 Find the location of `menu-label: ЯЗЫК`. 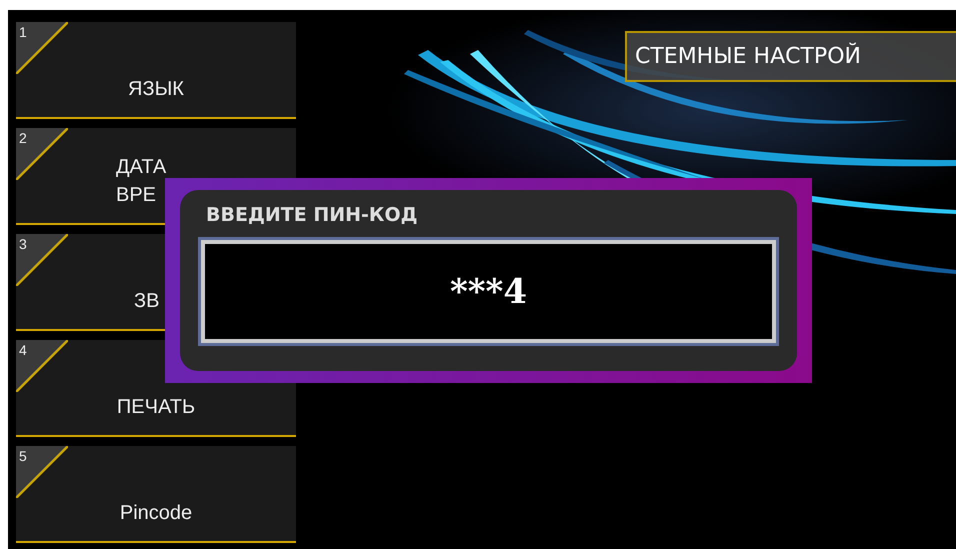

menu-label: ЯЗЫК is located at coordinates (156, 89).